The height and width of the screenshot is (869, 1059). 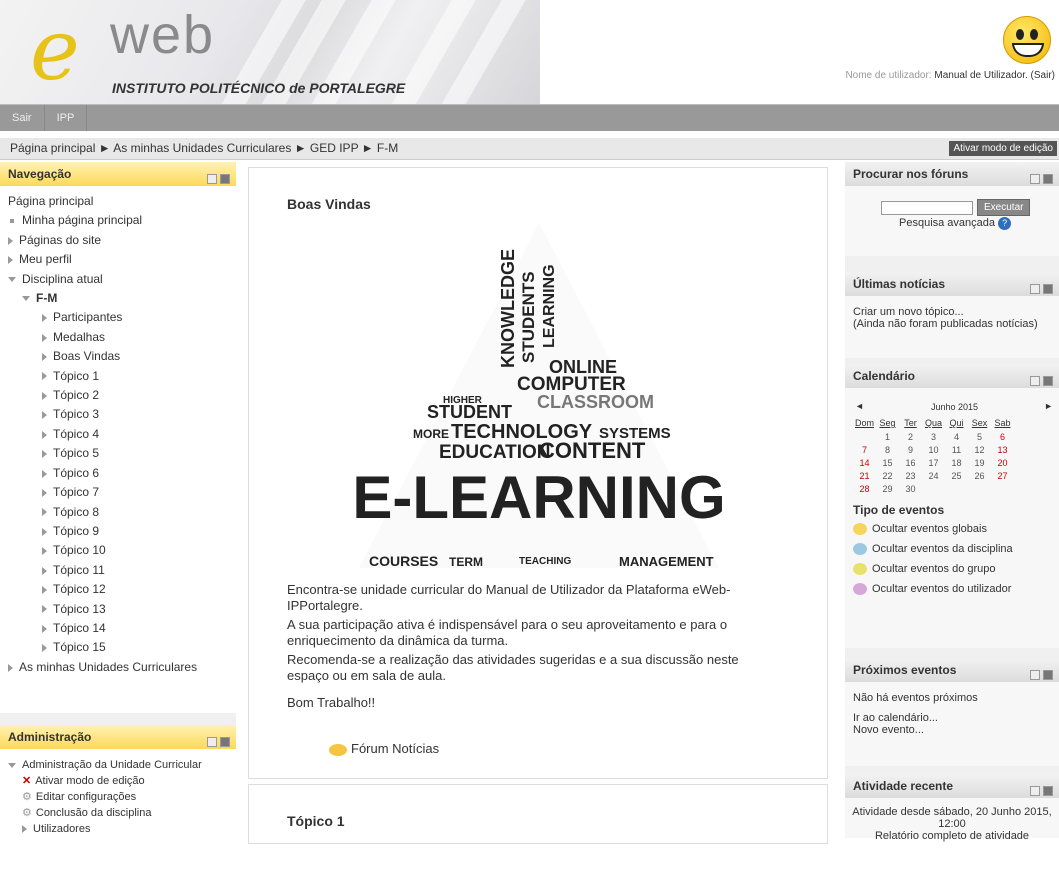 I want to click on calendar-month: Junho 2015, so click(x=954, y=407).